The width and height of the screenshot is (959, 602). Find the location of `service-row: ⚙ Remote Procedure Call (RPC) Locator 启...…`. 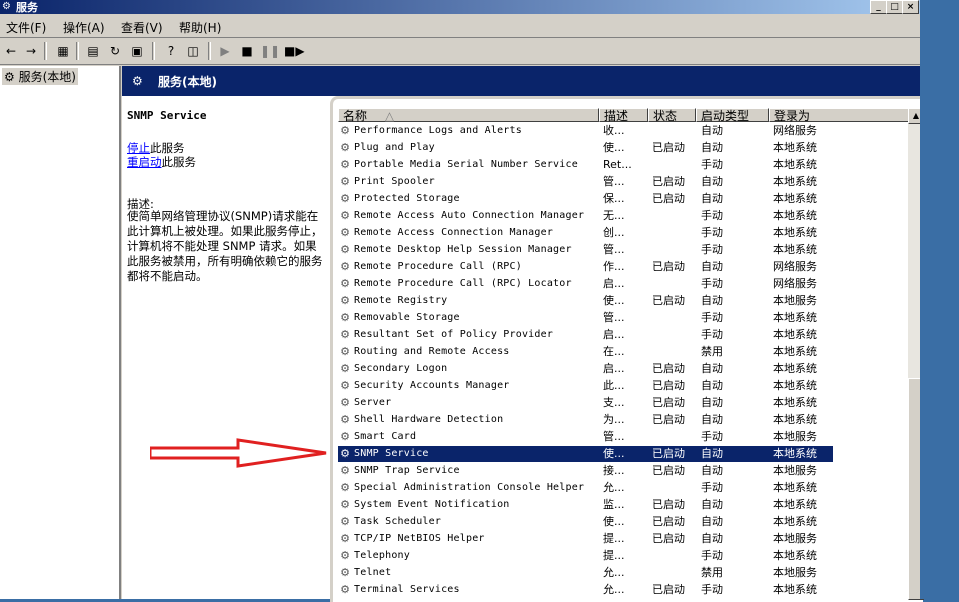

service-row: ⚙ Remote Procedure Call (RPC) Locator 启...… is located at coordinates (585, 284).